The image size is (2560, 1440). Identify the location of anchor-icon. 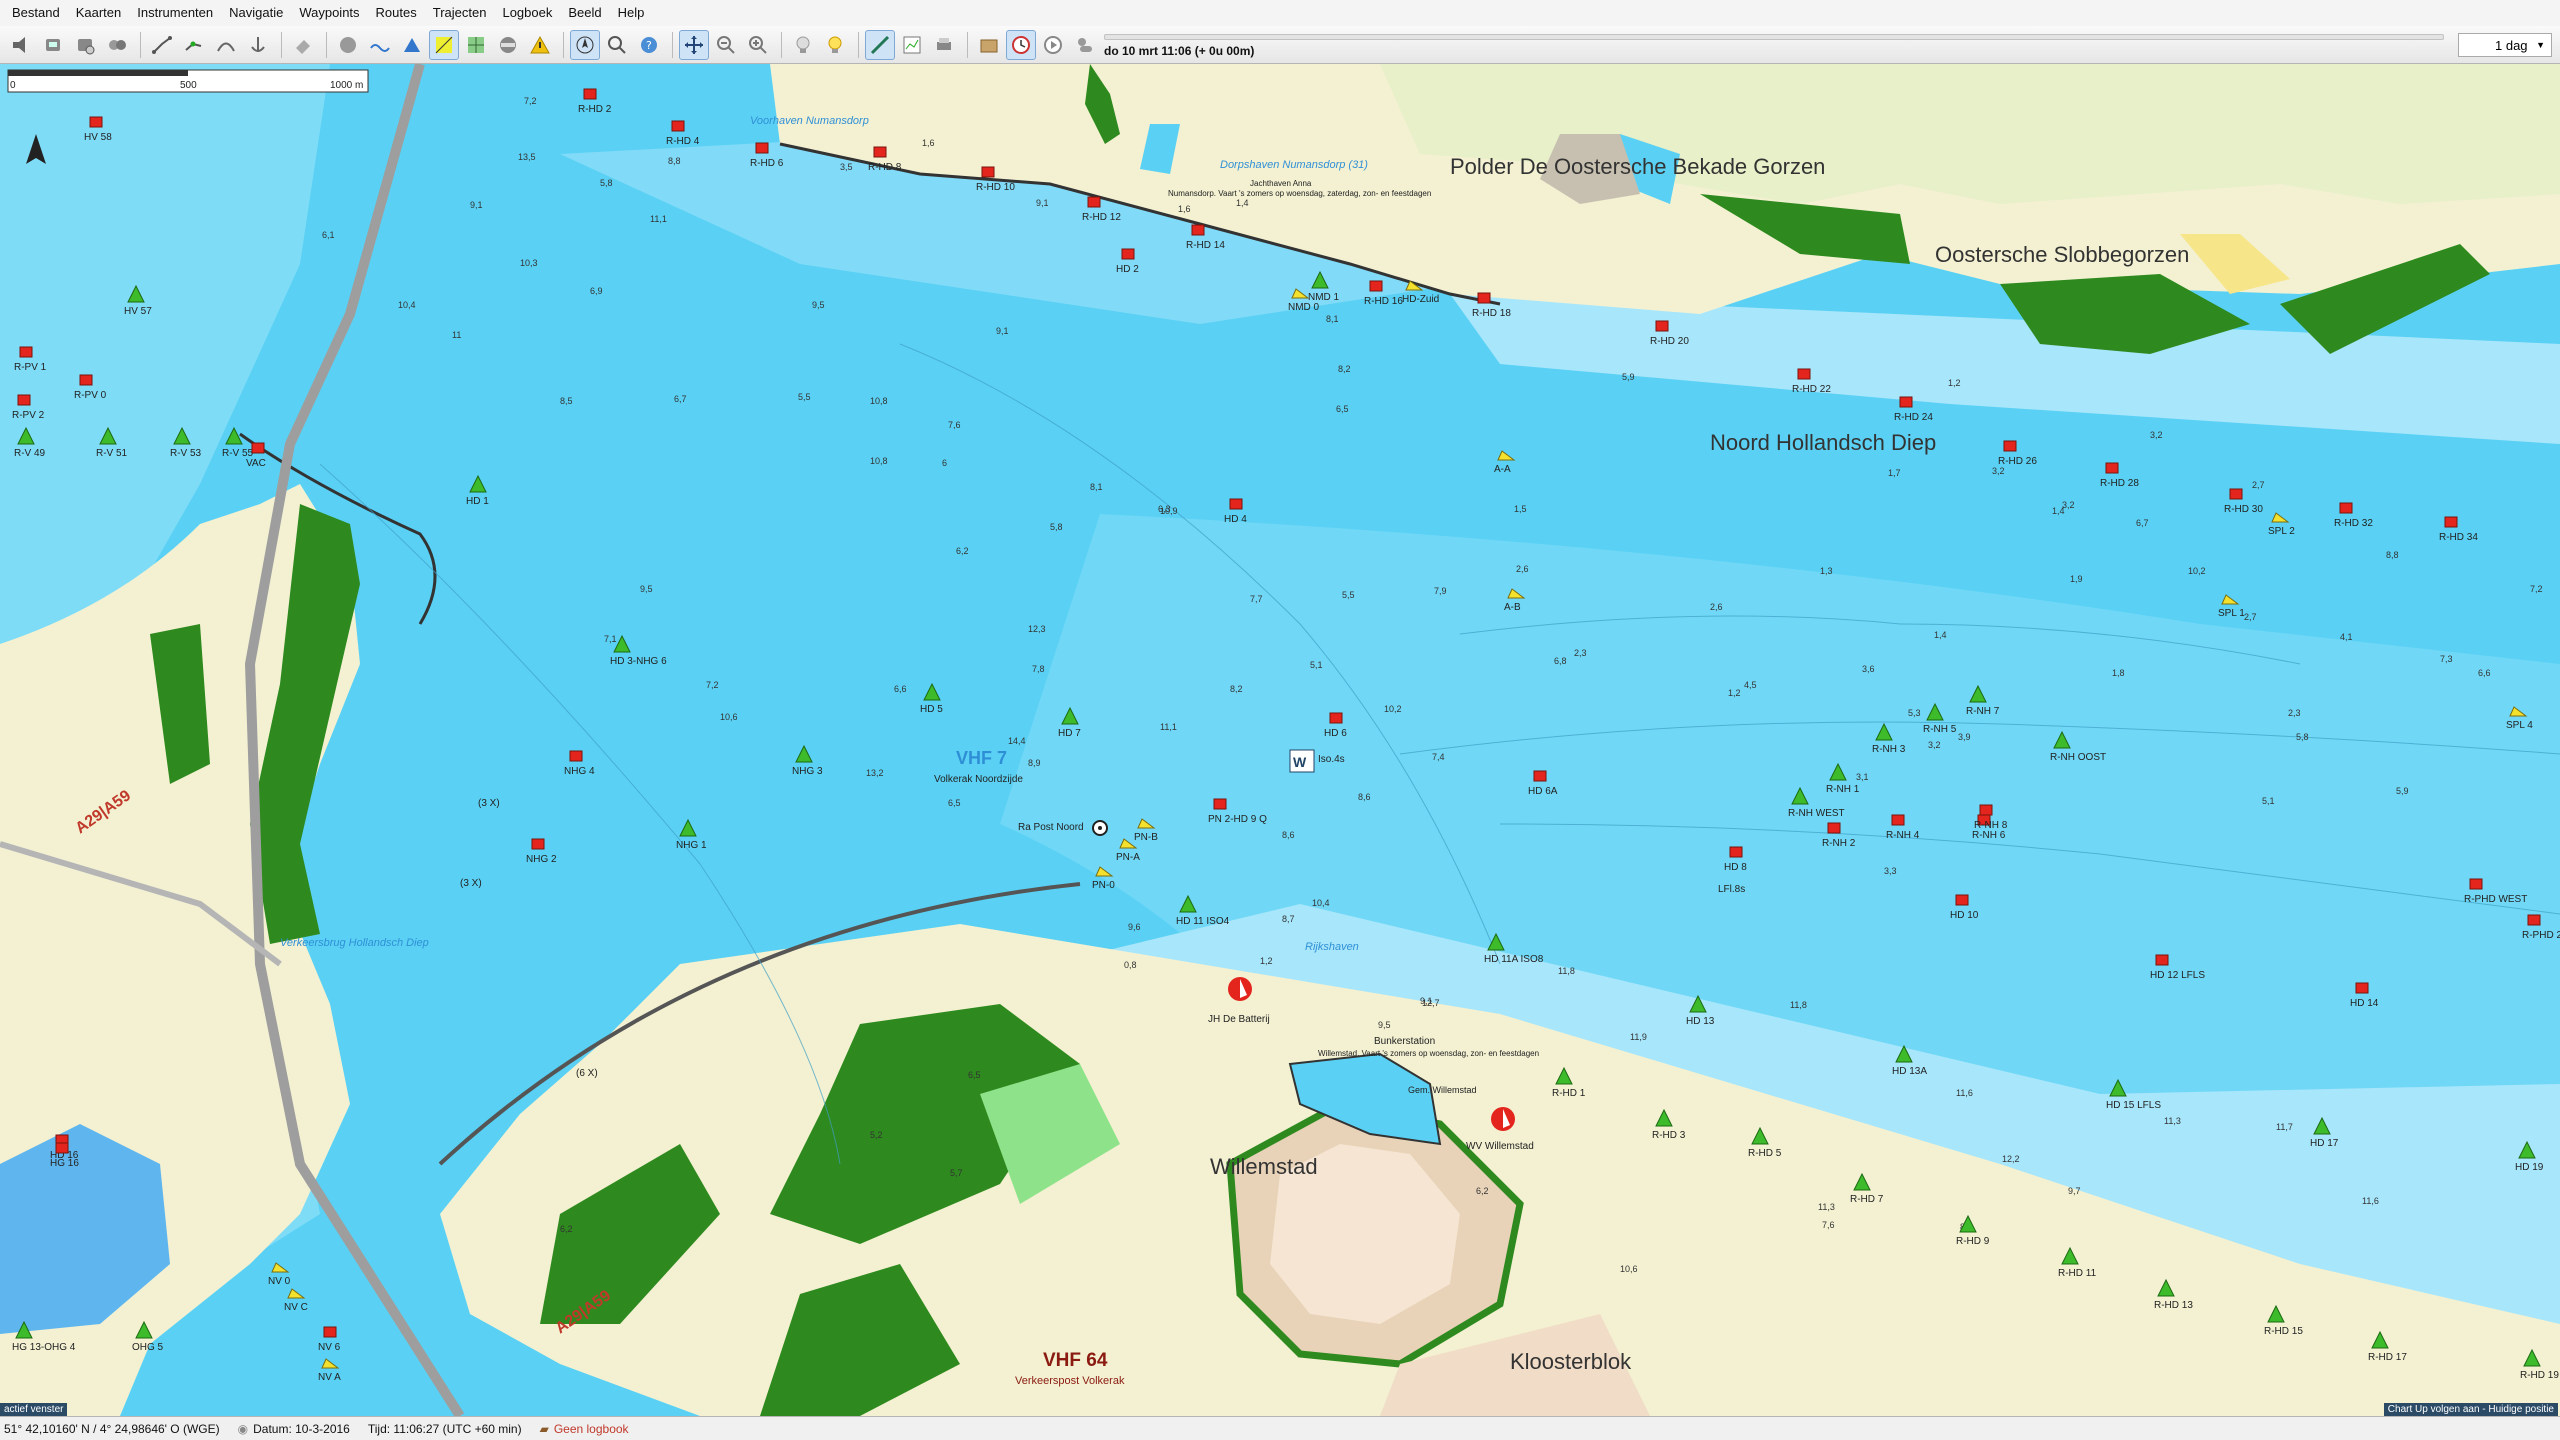
(258, 45).